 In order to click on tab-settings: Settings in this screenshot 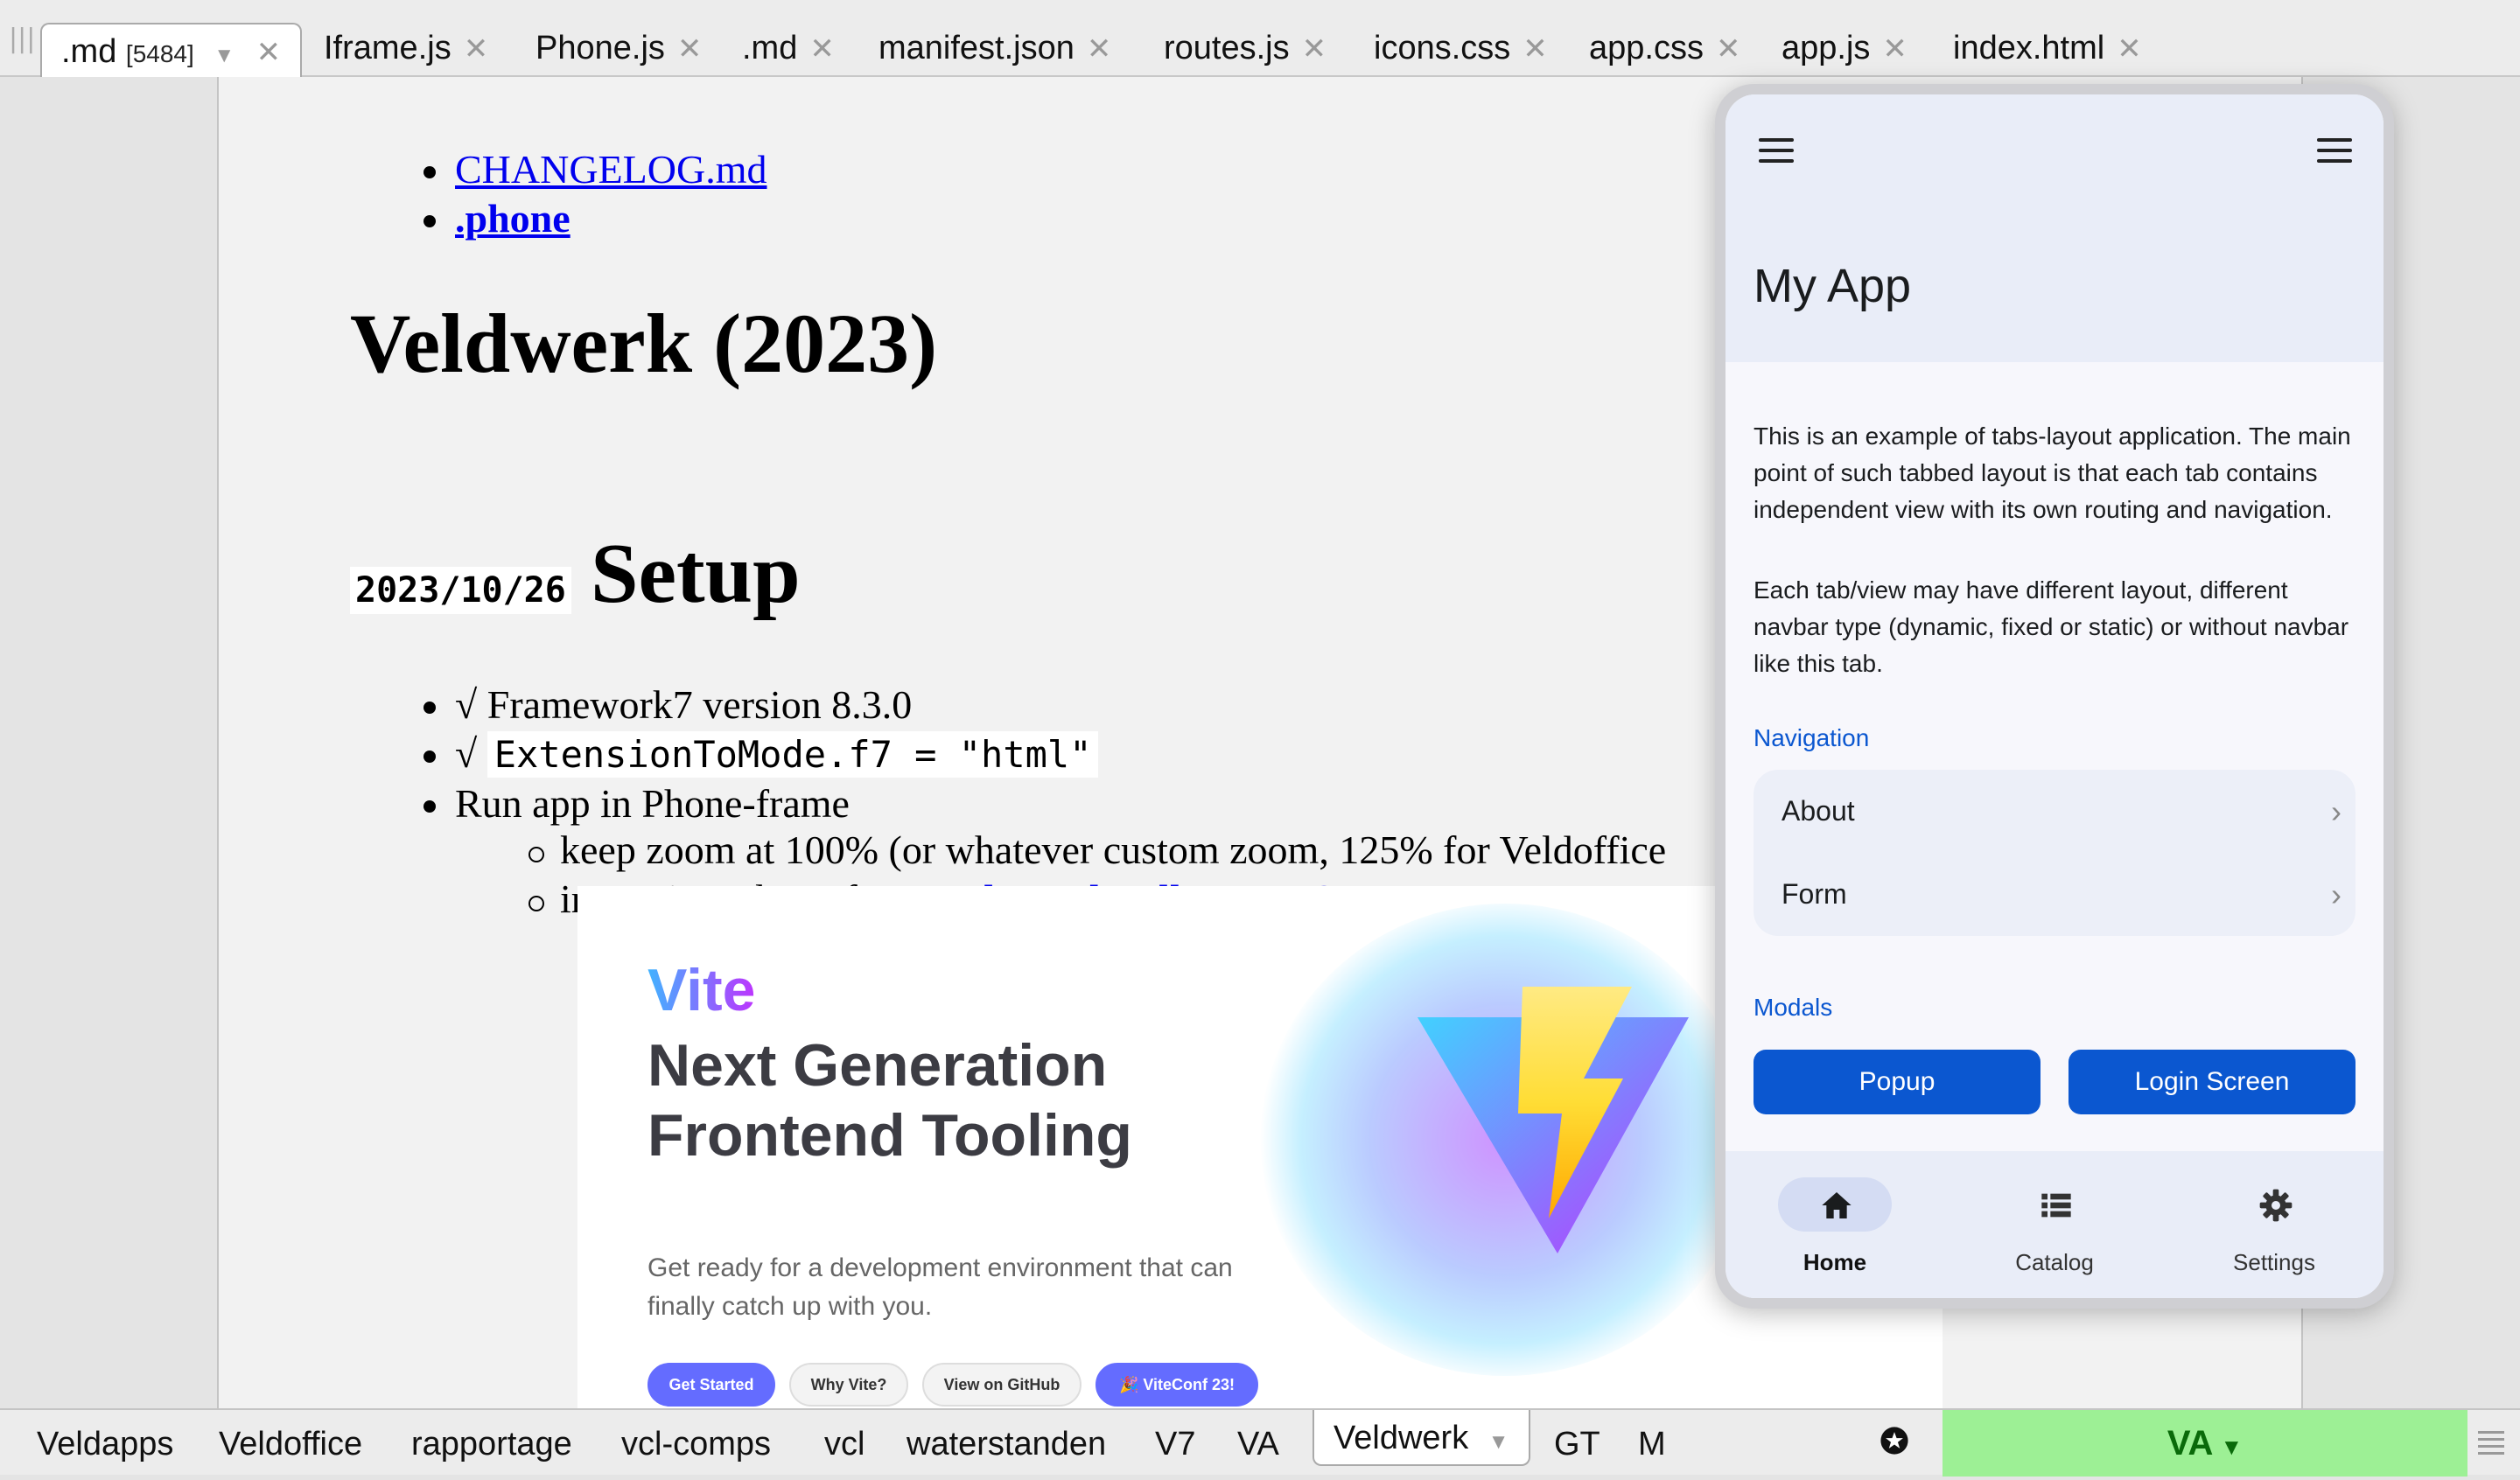, I will do `click(2274, 1230)`.